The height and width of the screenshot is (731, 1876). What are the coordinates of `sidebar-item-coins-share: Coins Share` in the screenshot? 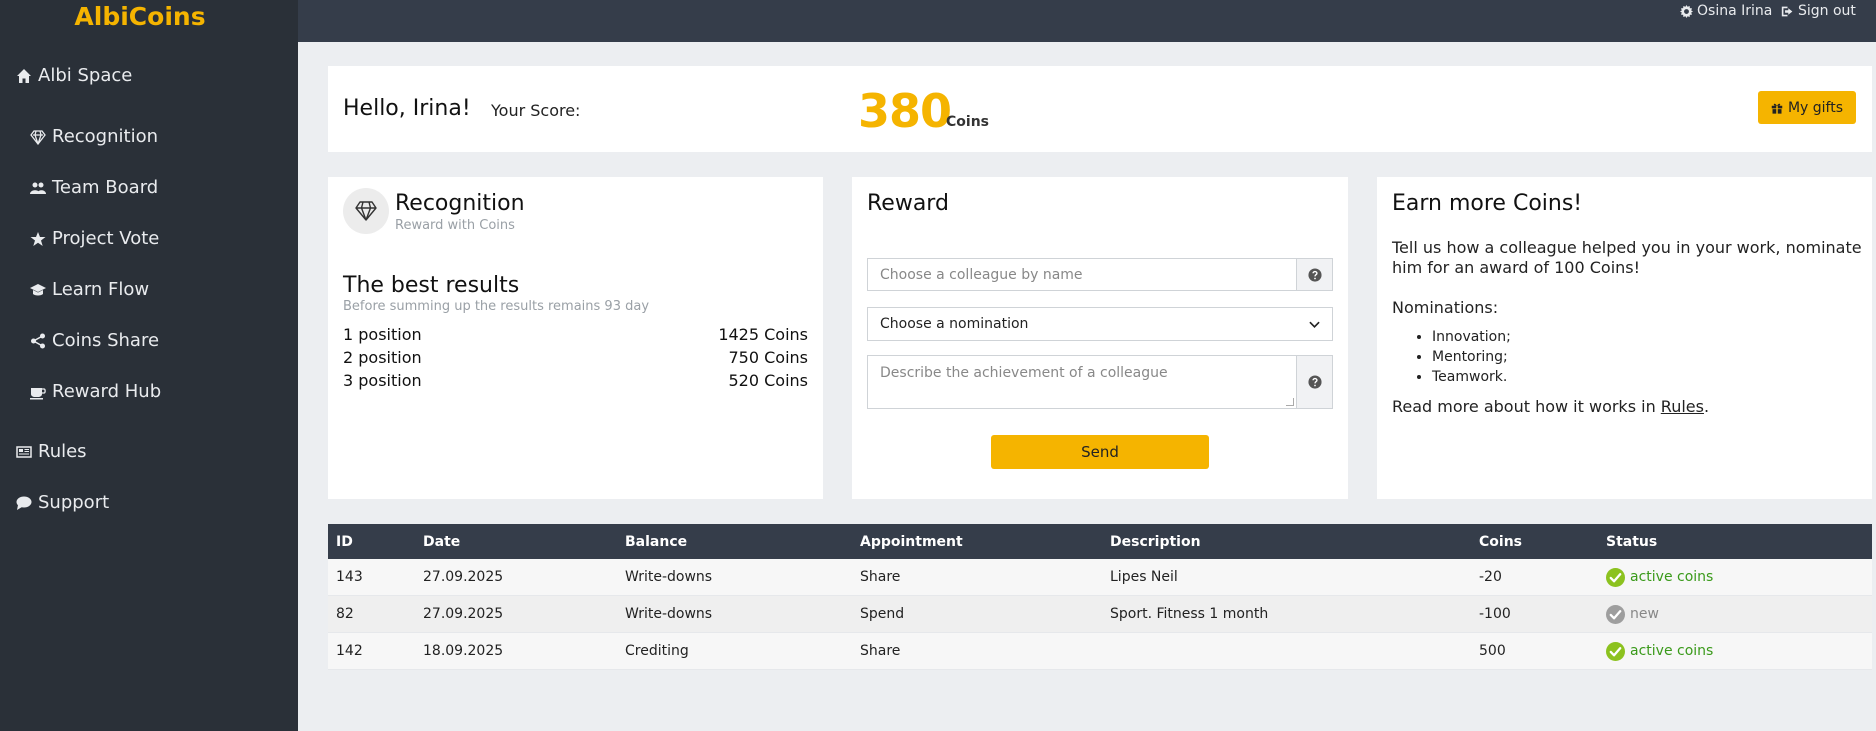 It's located at (94, 340).